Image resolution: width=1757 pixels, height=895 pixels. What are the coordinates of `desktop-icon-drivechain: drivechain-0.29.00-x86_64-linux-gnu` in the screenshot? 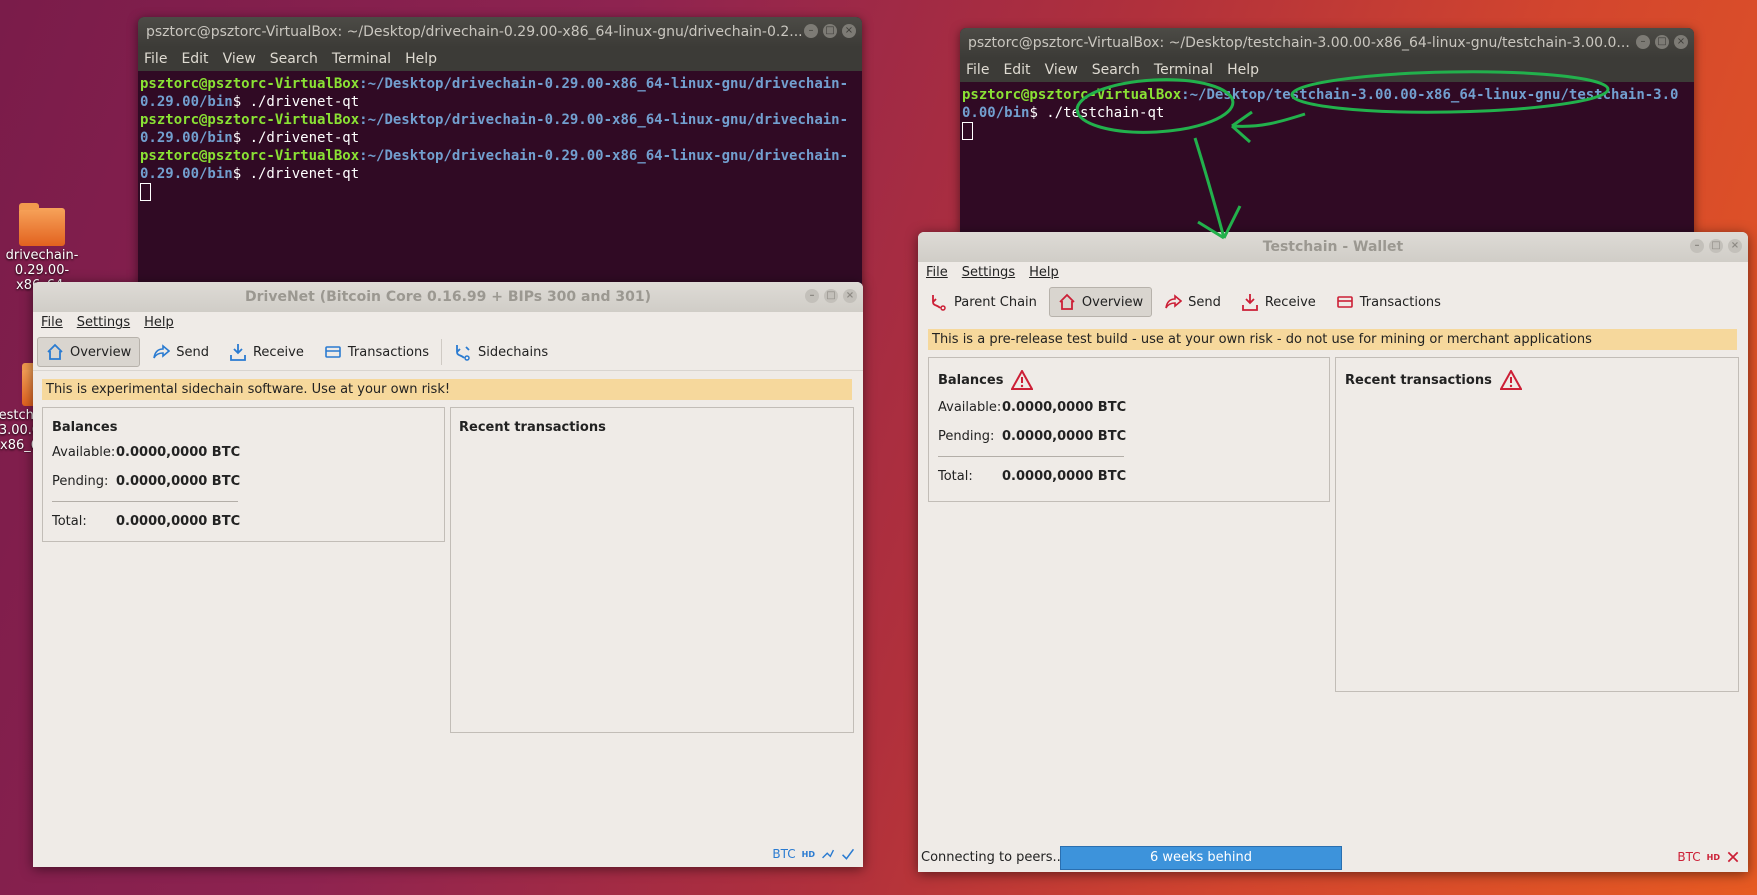 It's located at (42, 248).